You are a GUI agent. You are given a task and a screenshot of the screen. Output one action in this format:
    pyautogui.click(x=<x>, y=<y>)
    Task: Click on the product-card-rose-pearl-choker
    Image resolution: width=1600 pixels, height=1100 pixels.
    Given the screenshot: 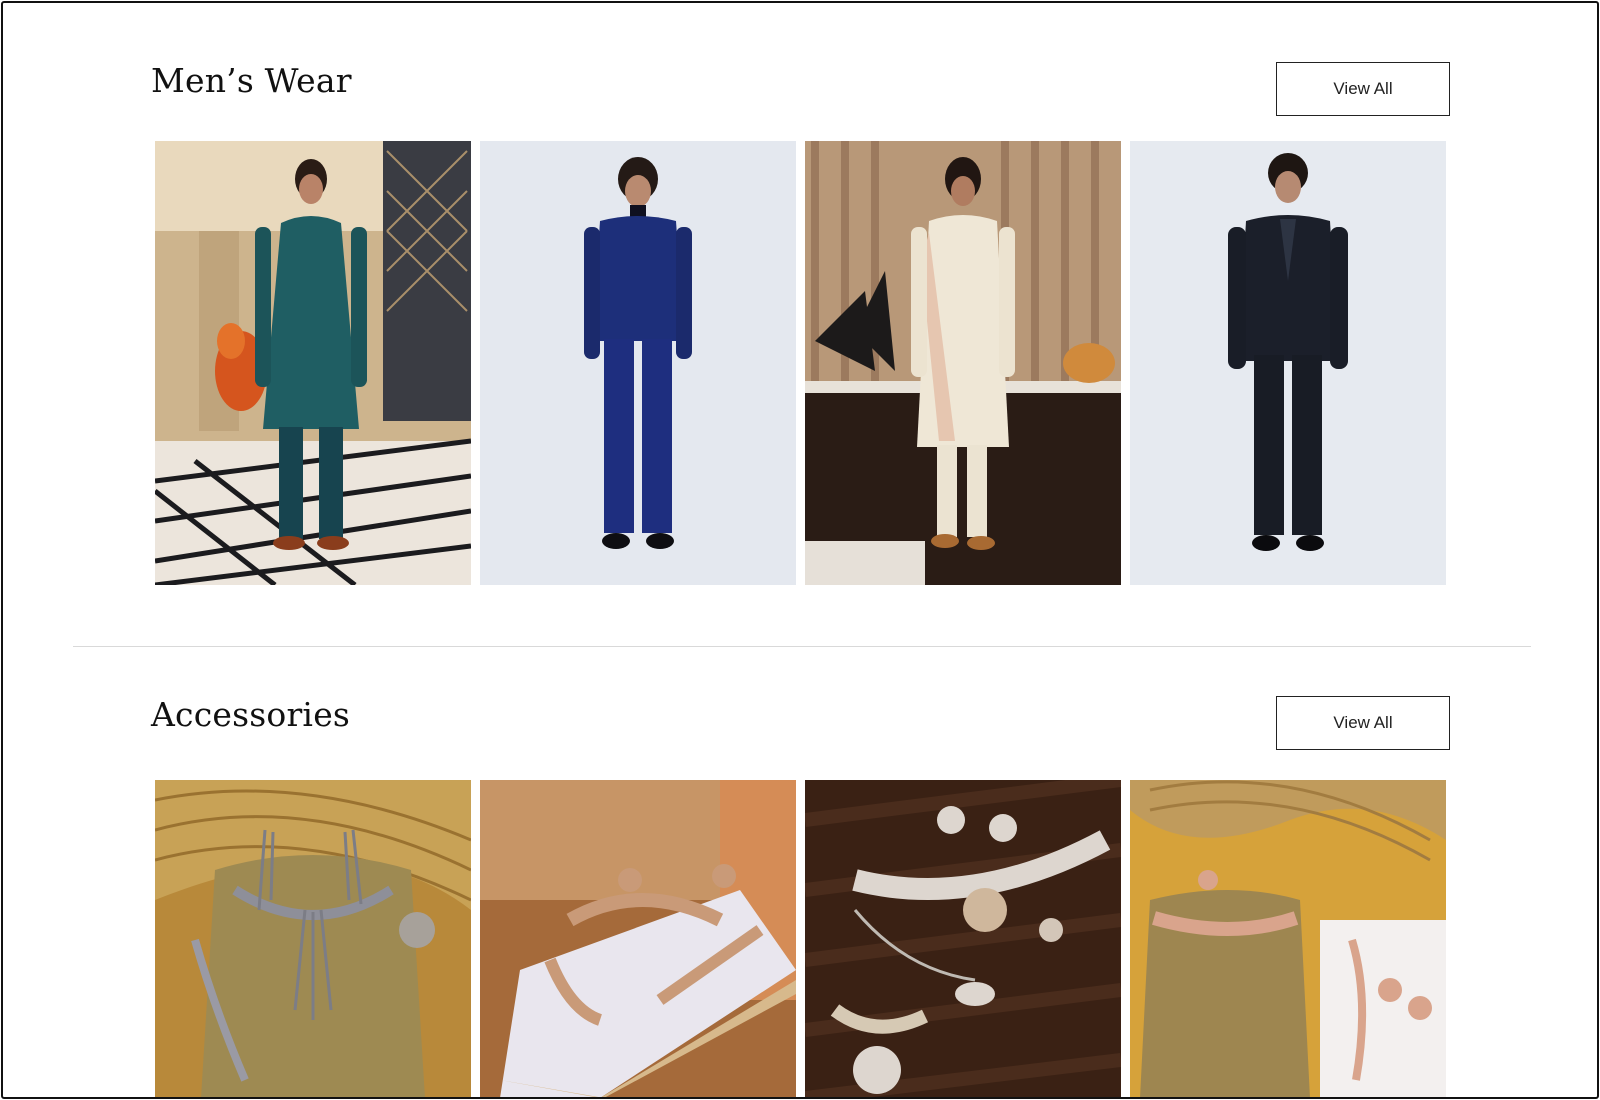 What is the action you would take?
    pyautogui.click(x=1288, y=938)
    